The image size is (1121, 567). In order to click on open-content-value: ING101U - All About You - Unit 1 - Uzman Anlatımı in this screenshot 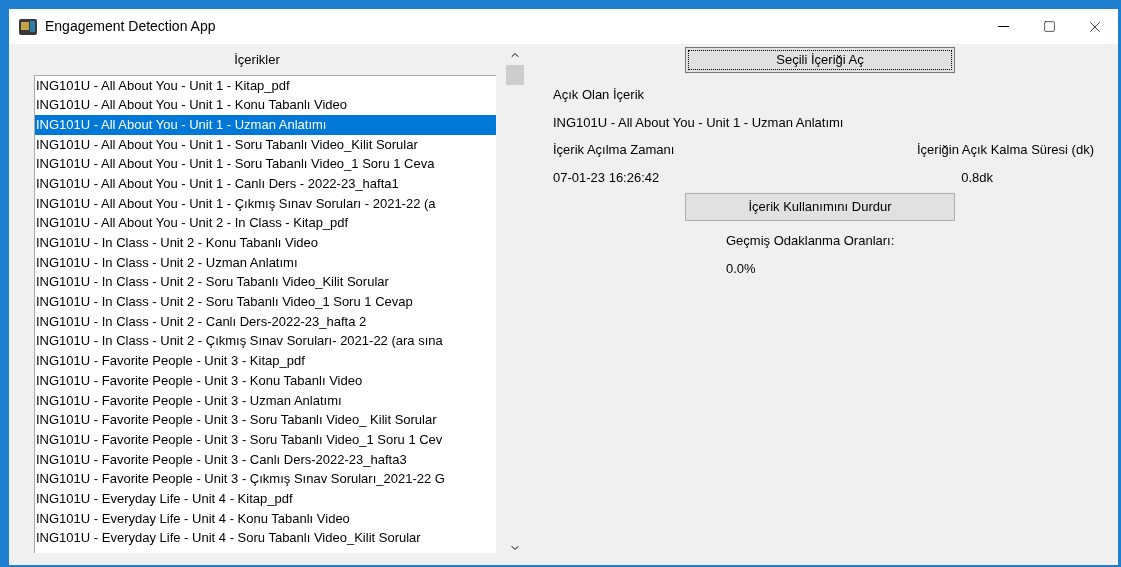, I will do `click(699, 122)`.